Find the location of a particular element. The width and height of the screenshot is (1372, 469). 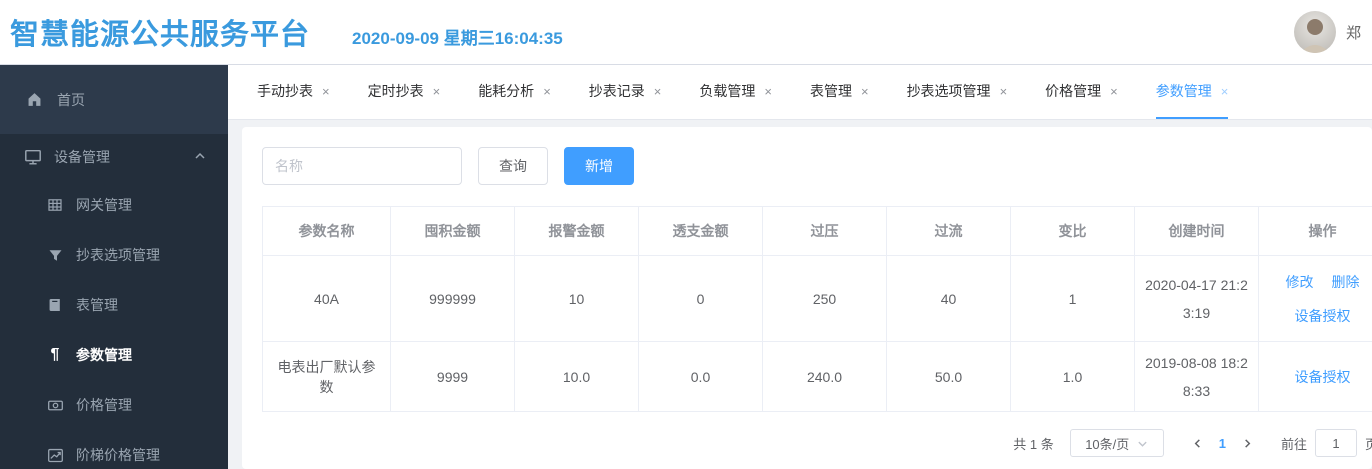

sidebar-item-meter-reading-options: 抄表选项管理 is located at coordinates (114, 255).